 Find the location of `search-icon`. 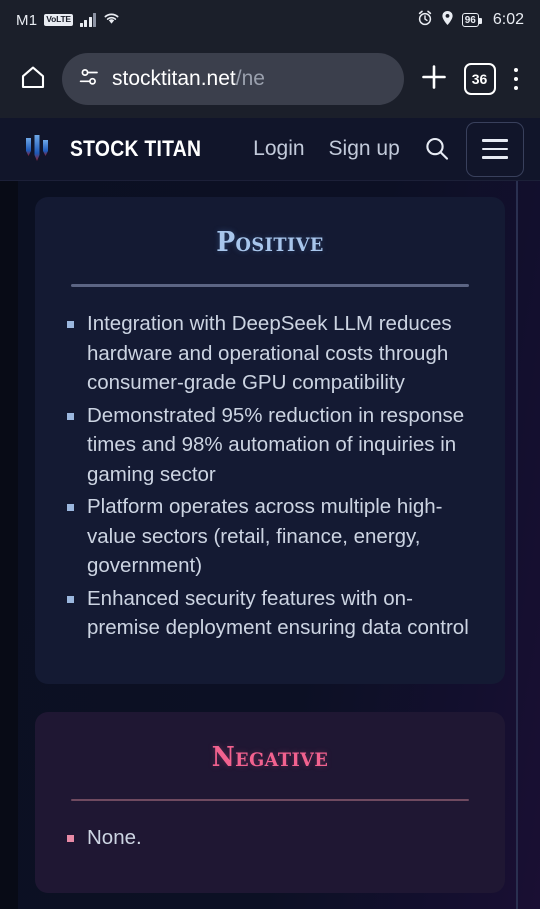

search-icon is located at coordinates (437, 149).